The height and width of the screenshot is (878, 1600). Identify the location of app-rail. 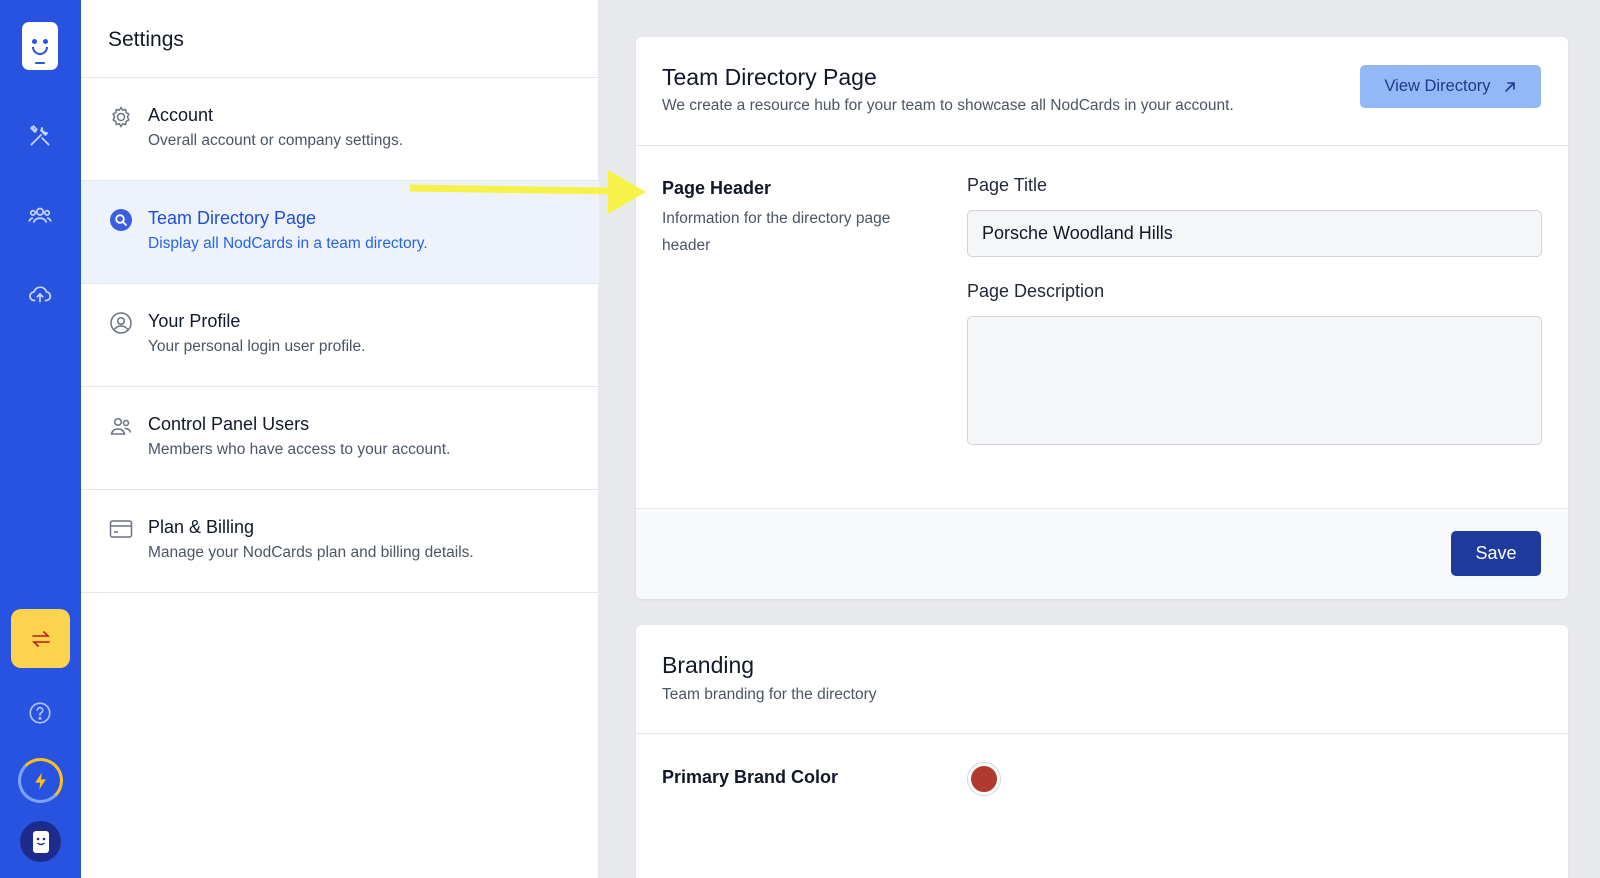
(40, 439).